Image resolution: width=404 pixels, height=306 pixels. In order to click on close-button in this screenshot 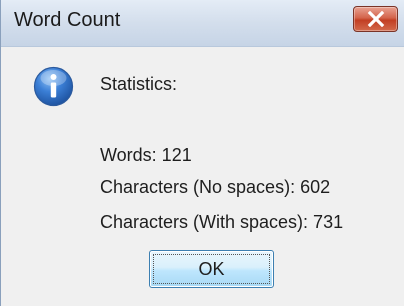, I will do `click(375, 19)`.